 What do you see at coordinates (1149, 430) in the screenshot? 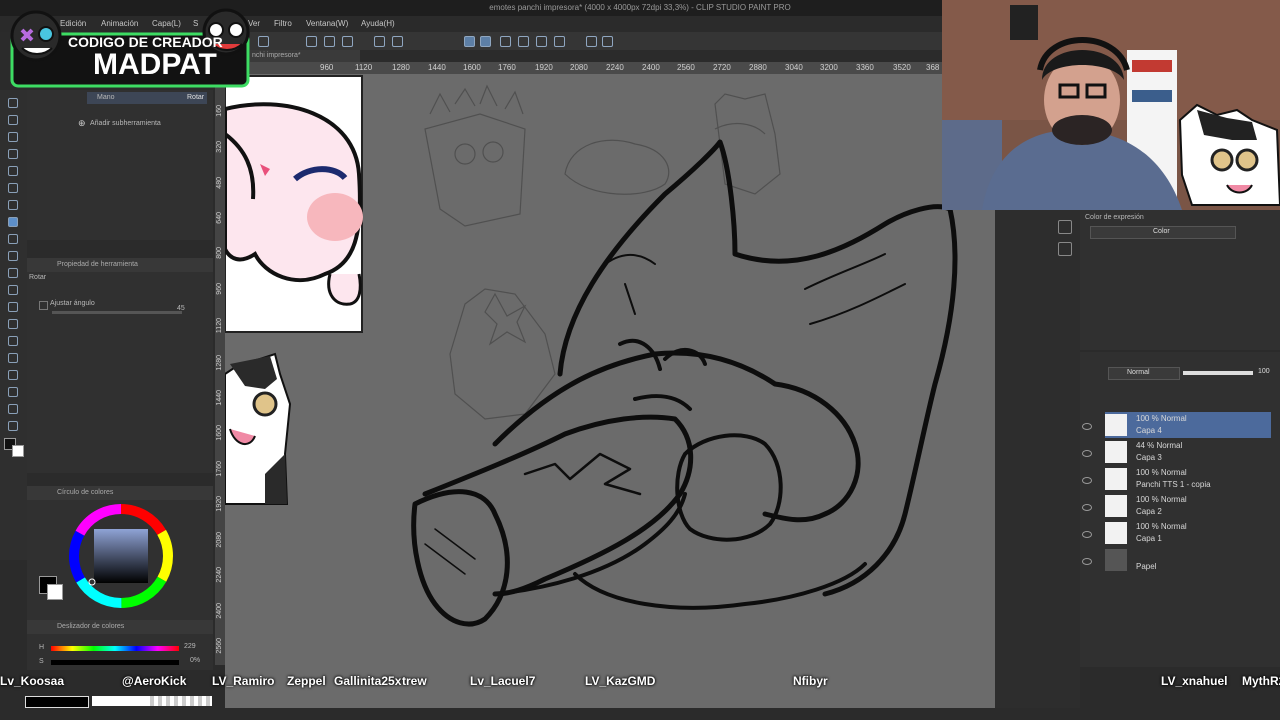
I see `layer-name: Capa 4` at bounding box center [1149, 430].